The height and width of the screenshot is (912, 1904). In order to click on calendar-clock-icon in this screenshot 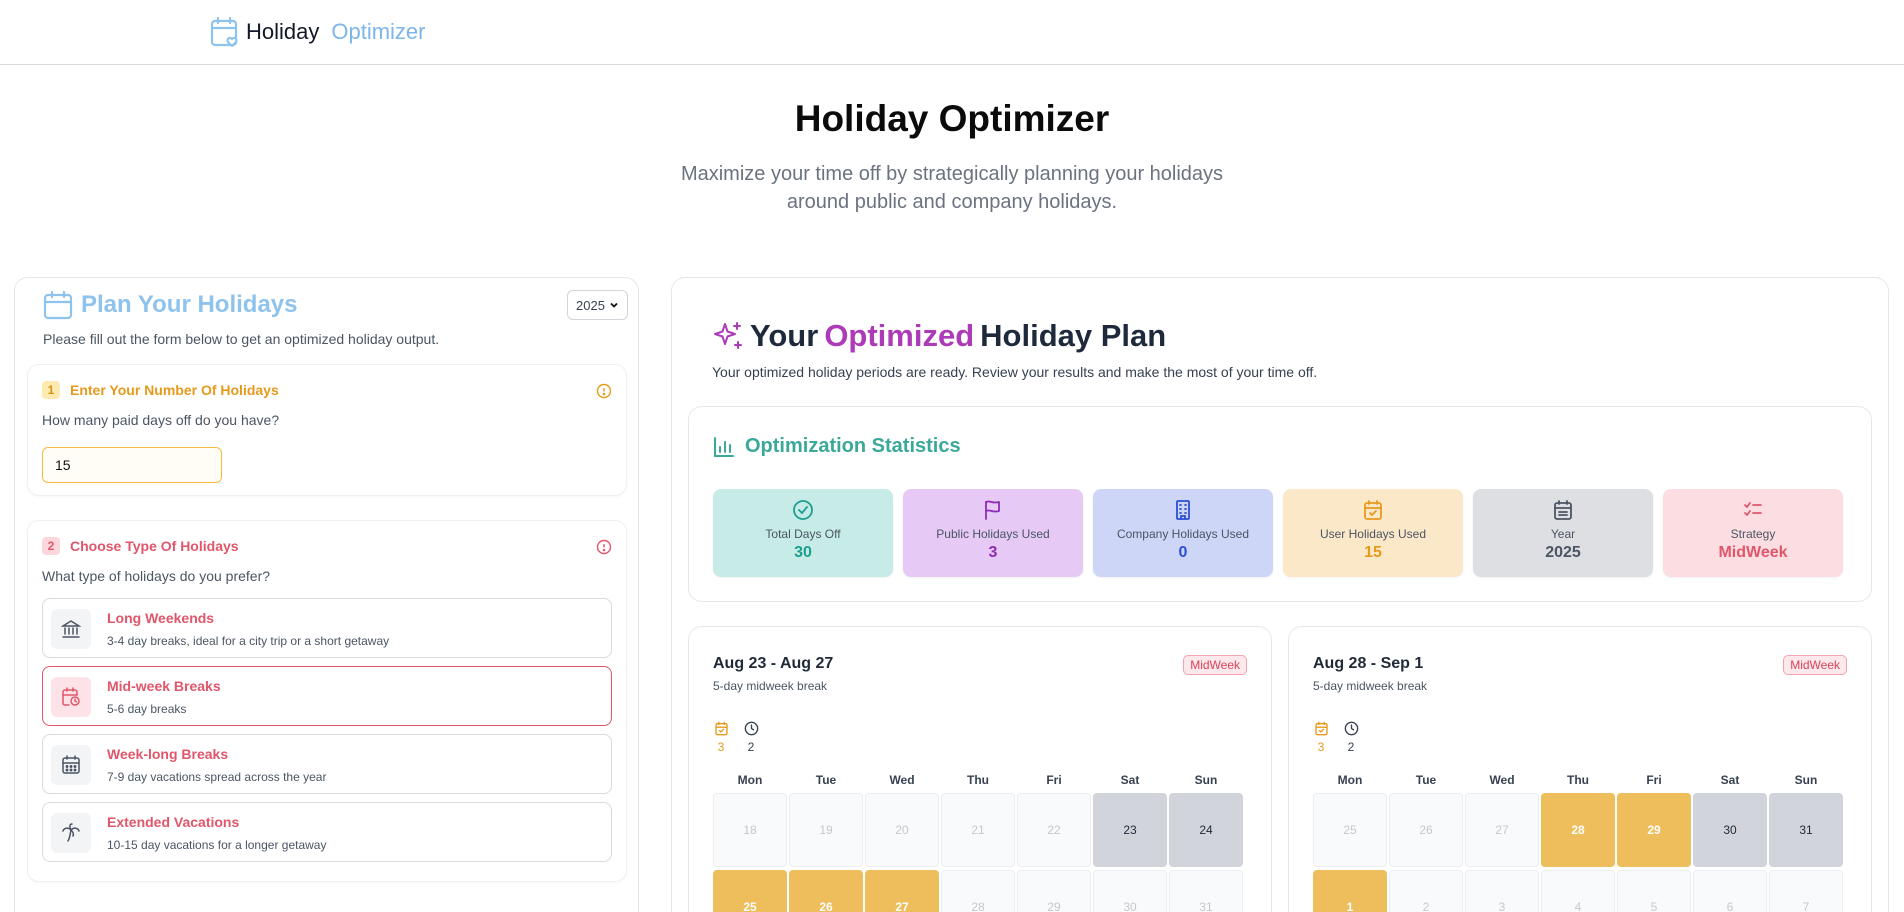, I will do `click(71, 696)`.